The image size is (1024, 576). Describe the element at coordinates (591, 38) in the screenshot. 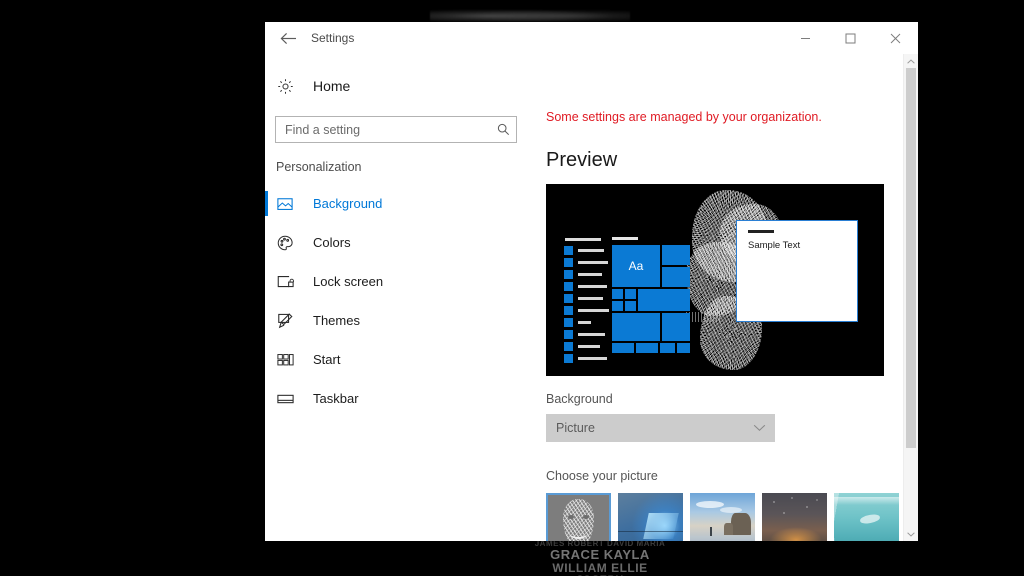

I see `title-bar: Settings` at that location.